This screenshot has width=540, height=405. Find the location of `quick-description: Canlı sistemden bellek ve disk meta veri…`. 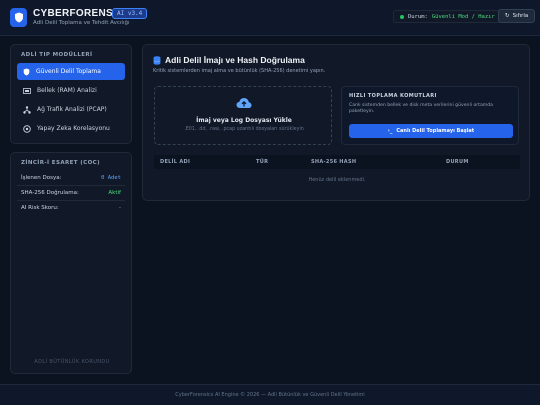

quick-description: Canlı sistemden bellek ve disk meta veri… is located at coordinates (421, 109).